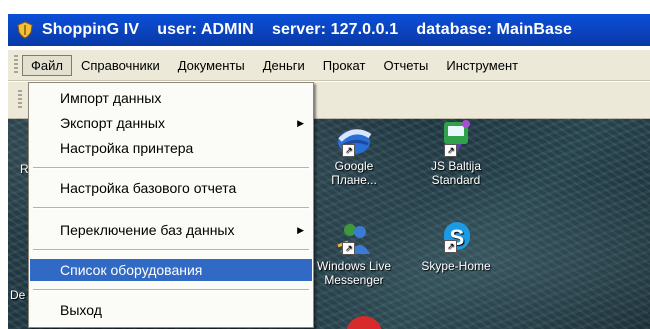  I want to click on menu-item-switch-databases: Переключение баз данных ▶, so click(171, 230).